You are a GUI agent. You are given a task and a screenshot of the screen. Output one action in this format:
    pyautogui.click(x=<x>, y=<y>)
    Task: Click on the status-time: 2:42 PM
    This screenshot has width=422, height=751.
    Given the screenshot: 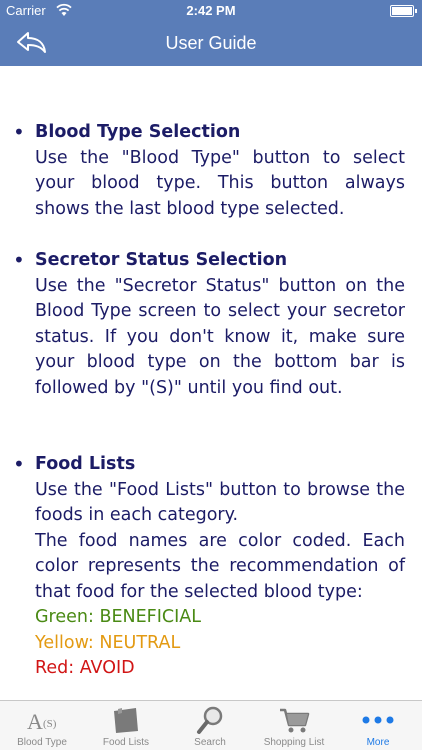 What is the action you would take?
    pyautogui.click(x=211, y=10)
    